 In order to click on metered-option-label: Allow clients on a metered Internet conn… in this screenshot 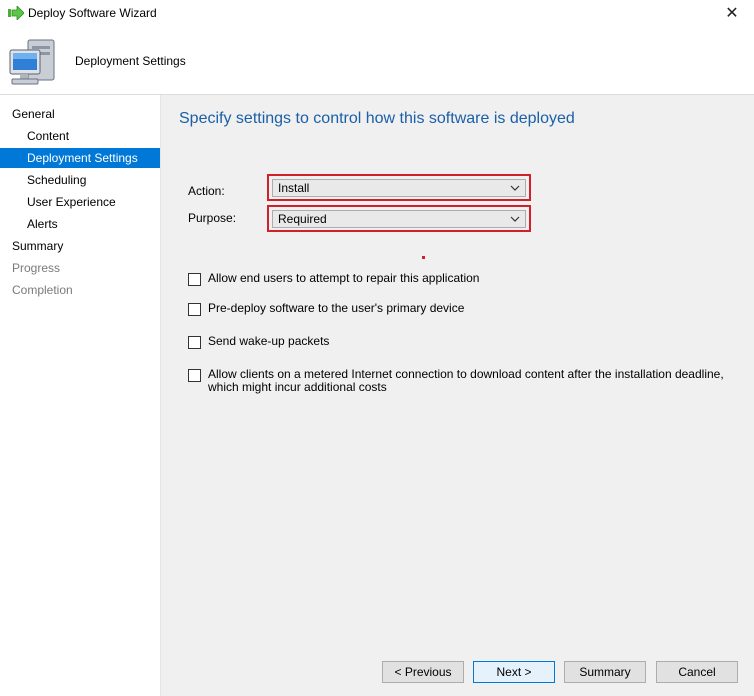, I will do `click(473, 381)`.